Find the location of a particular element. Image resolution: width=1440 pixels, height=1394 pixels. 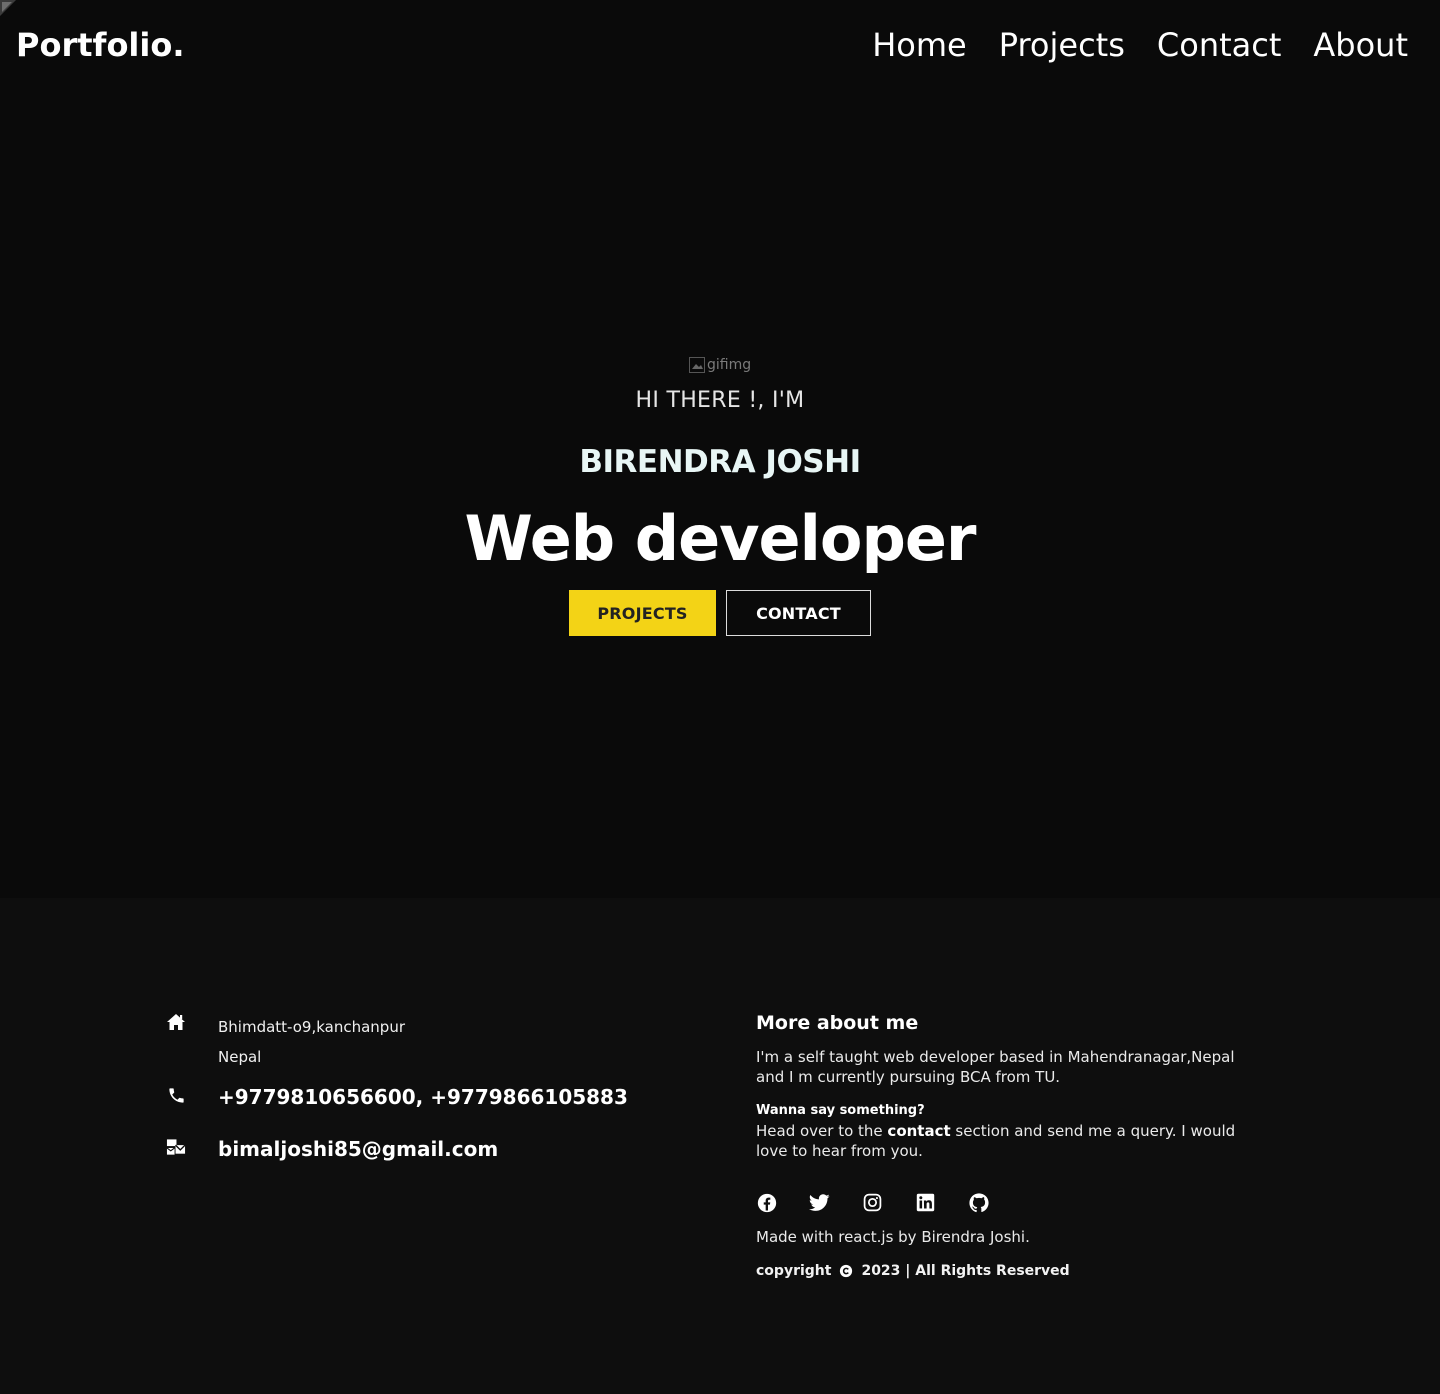

copyright-line: copyright 2023 | All Rights Reserved is located at coordinates (913, 1271).